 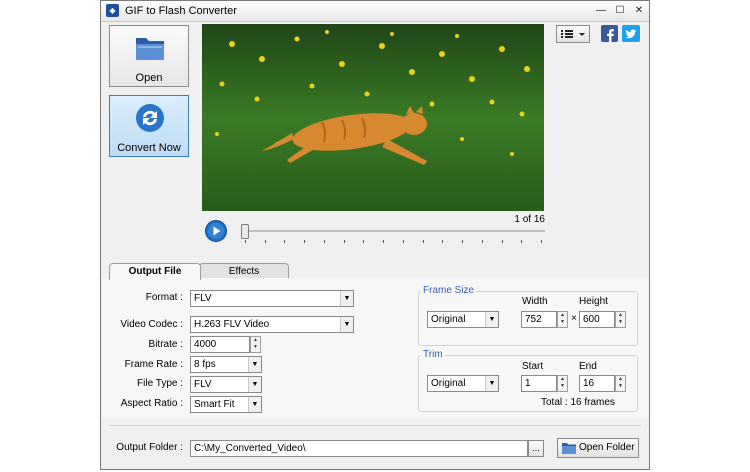 What do you see at coordinates (150, 49) in the screenshot?
I see `folder-icon` at bounding box center [150, 49].